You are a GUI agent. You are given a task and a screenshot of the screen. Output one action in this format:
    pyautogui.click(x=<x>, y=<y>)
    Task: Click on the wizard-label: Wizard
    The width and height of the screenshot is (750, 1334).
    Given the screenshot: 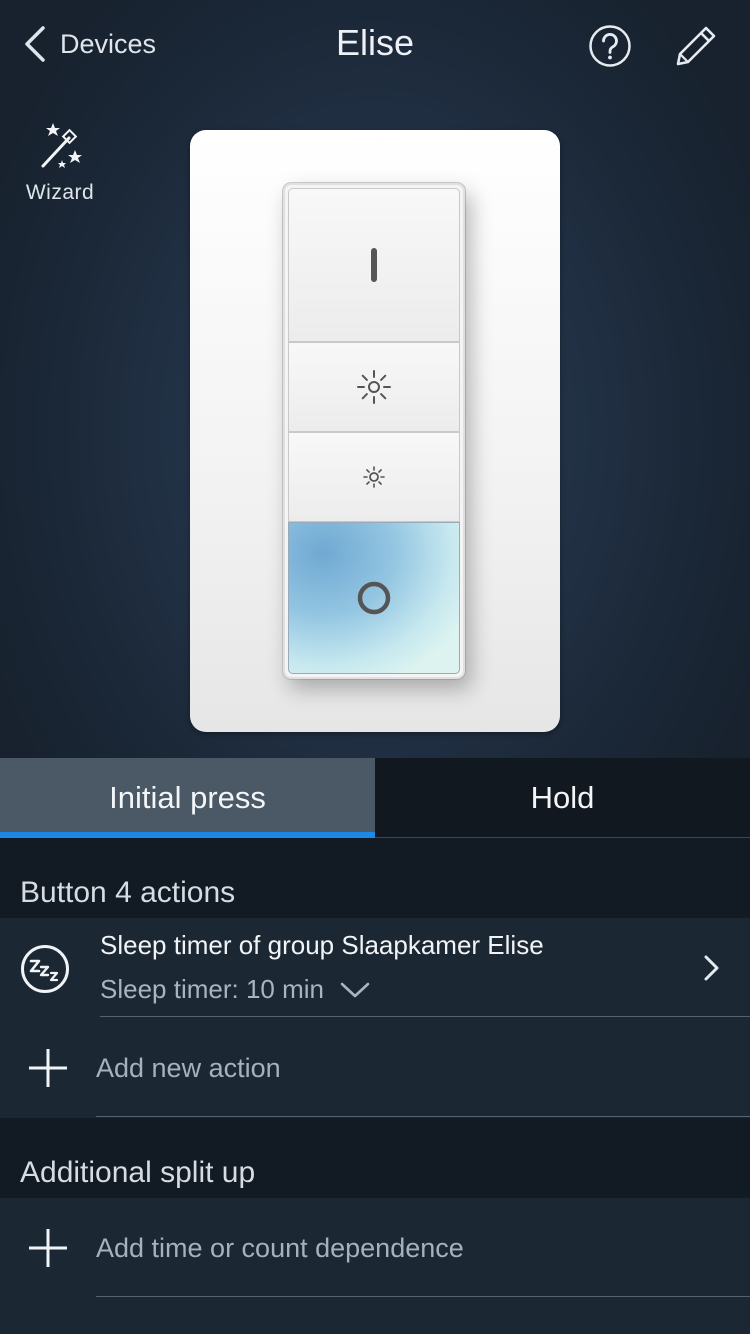 What is the action you would take?
    pyautogui.click(x=60, y=192)
    